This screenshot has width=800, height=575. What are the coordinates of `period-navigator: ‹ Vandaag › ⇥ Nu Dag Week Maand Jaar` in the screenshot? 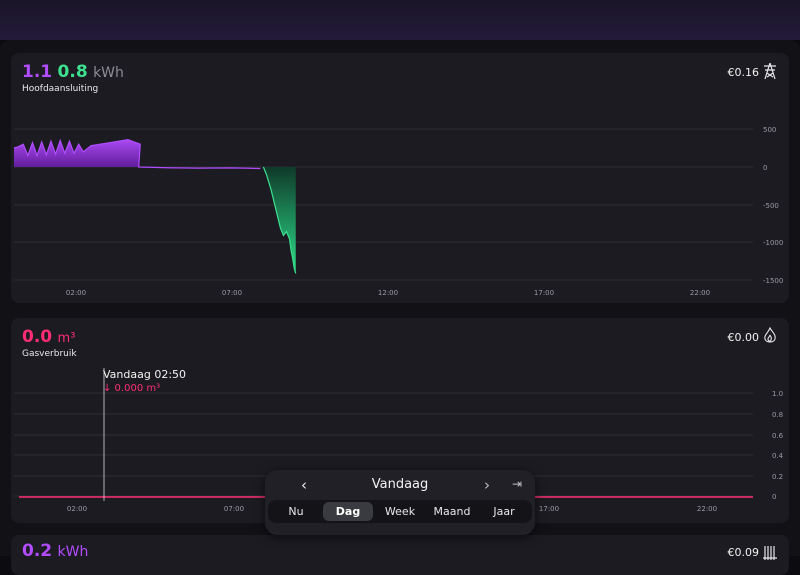 It's located at (400, 502).